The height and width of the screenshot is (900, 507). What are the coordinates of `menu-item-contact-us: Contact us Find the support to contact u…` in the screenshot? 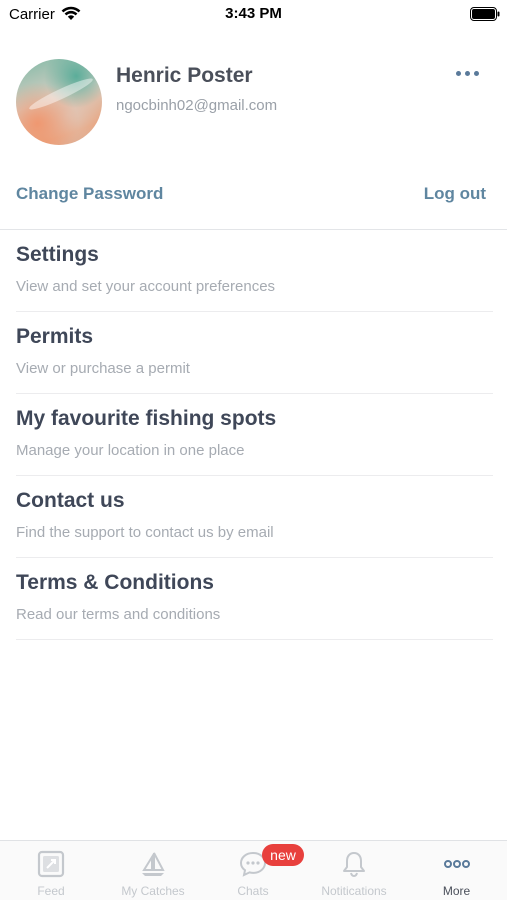 It's located at (254, 517).